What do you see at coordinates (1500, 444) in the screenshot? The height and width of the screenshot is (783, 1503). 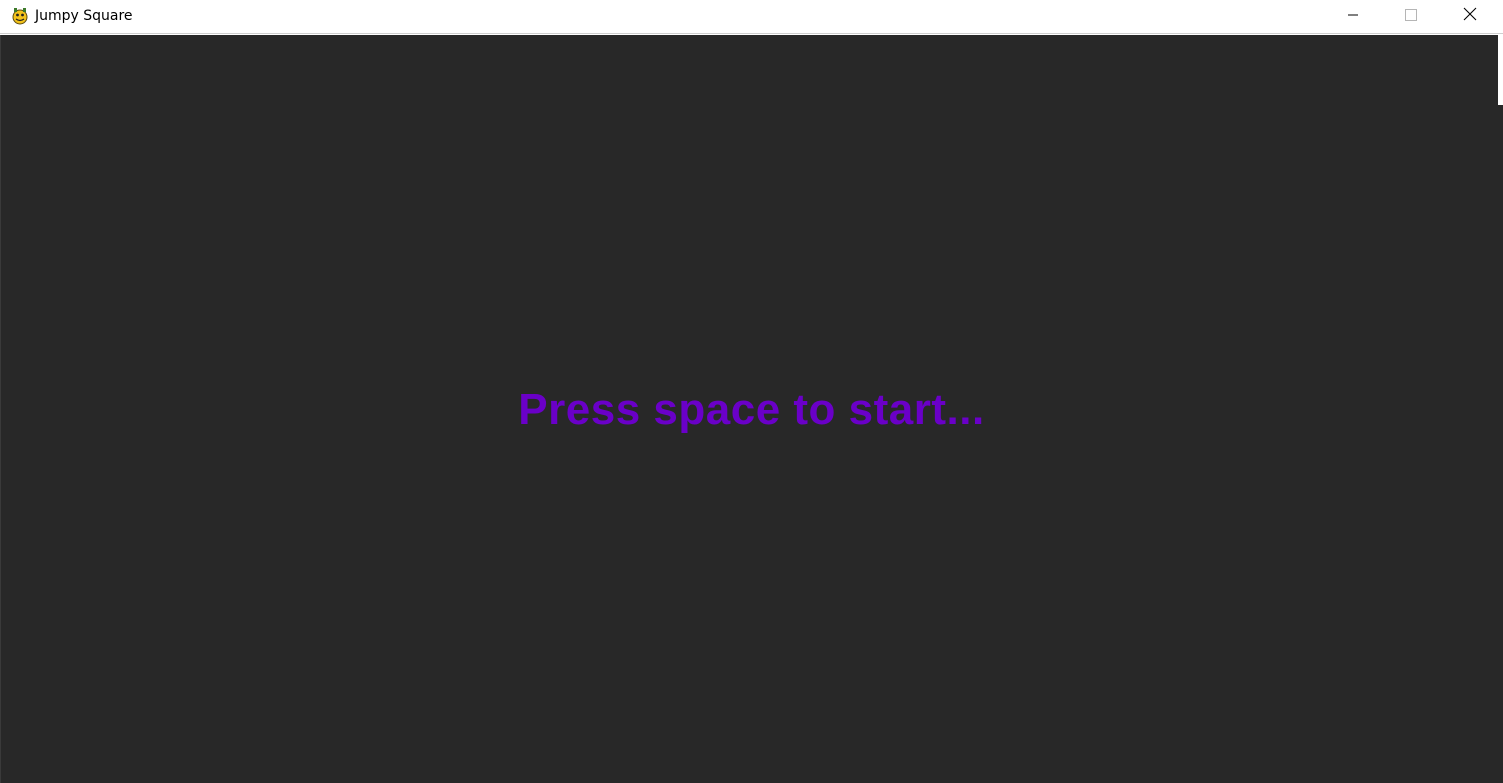 I see `canvas-edge` at bounding box center [1500, 444].